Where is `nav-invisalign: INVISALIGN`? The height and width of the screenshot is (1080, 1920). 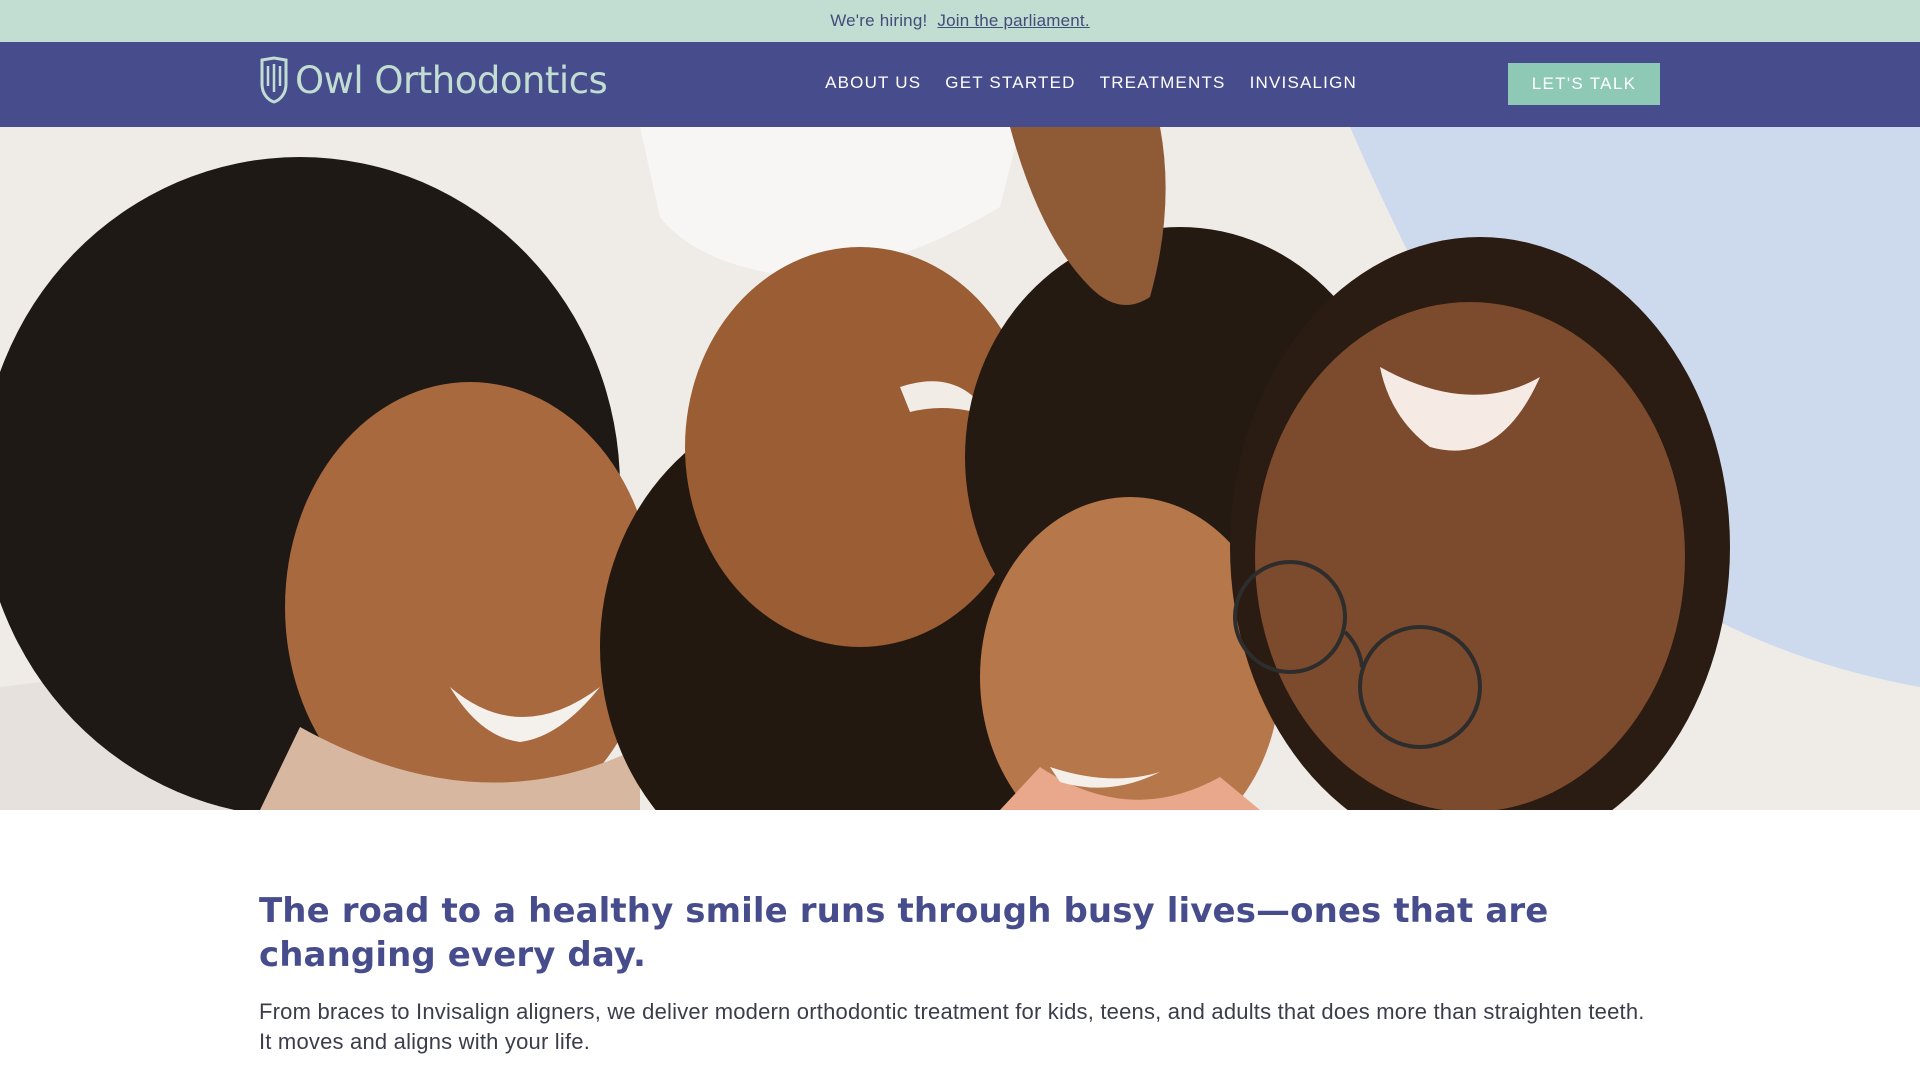 nav-invisalign: INVISALIGN is located at coordinates (1303, 83).